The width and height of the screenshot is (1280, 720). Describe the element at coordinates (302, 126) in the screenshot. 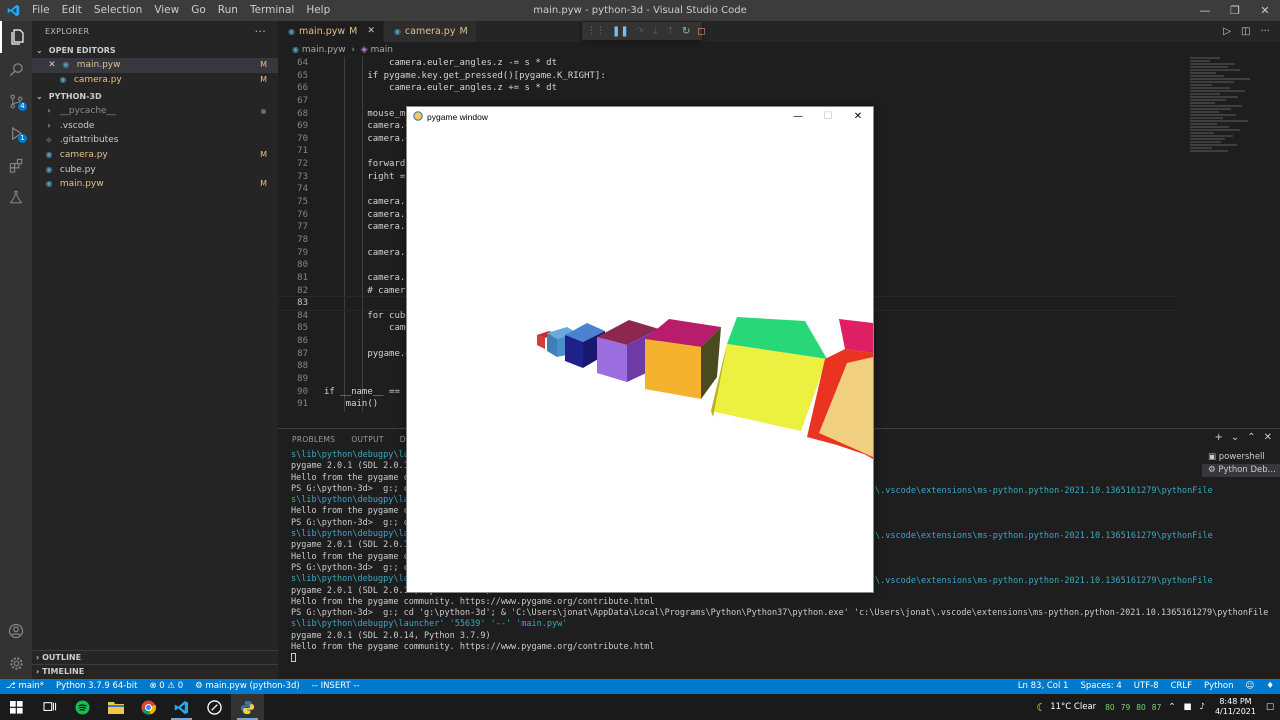

I see `line-number: 69` at that location.